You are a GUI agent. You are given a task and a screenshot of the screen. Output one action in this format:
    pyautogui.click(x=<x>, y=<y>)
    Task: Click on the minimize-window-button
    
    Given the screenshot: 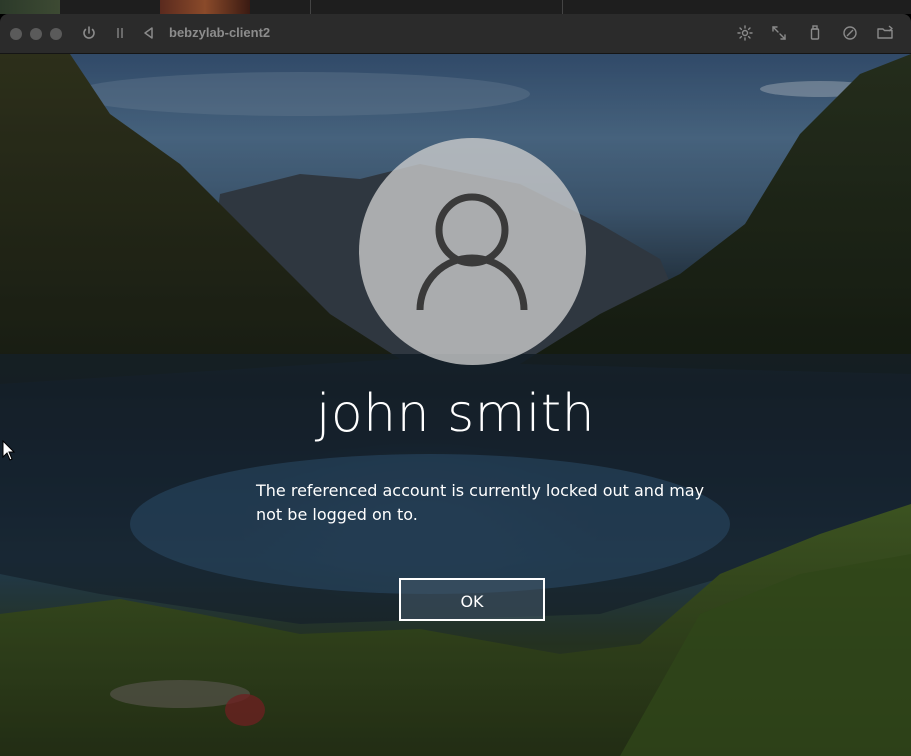 What is the action you would take?
    pyautogui.click(x=36, y=34)
    